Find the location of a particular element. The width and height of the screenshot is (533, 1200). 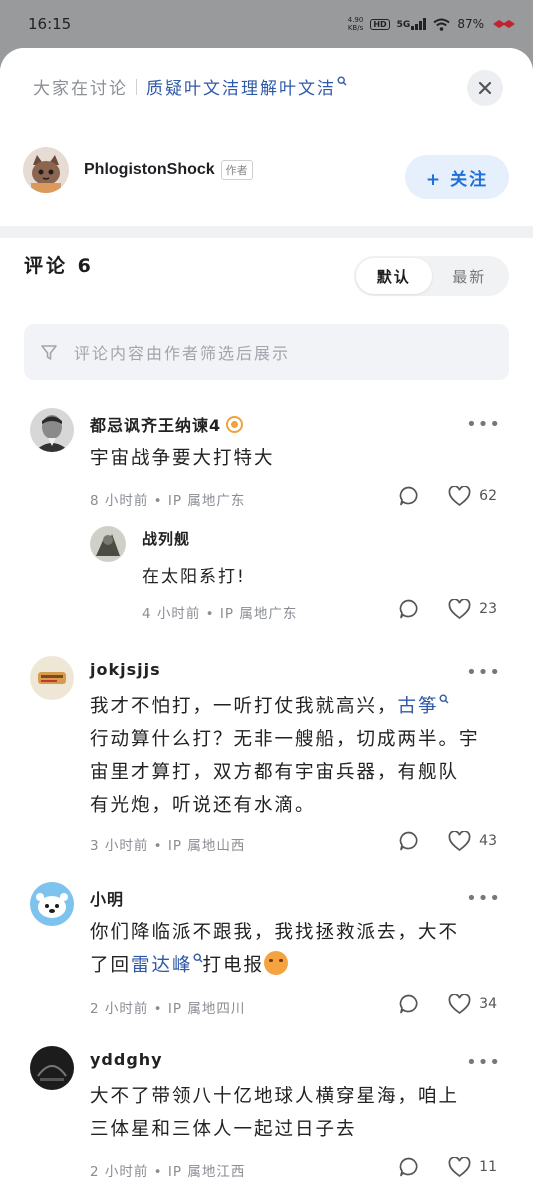

close-button is located at coordinates (485, 88).